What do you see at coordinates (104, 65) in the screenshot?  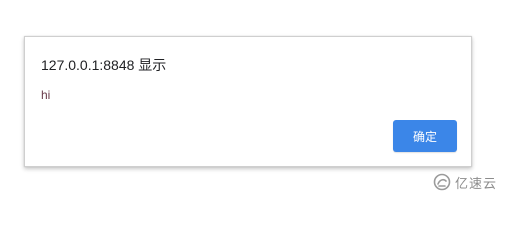 I see `dialog-title: 127.0.0.1:8848 显示` at bounding box center [104, 65].